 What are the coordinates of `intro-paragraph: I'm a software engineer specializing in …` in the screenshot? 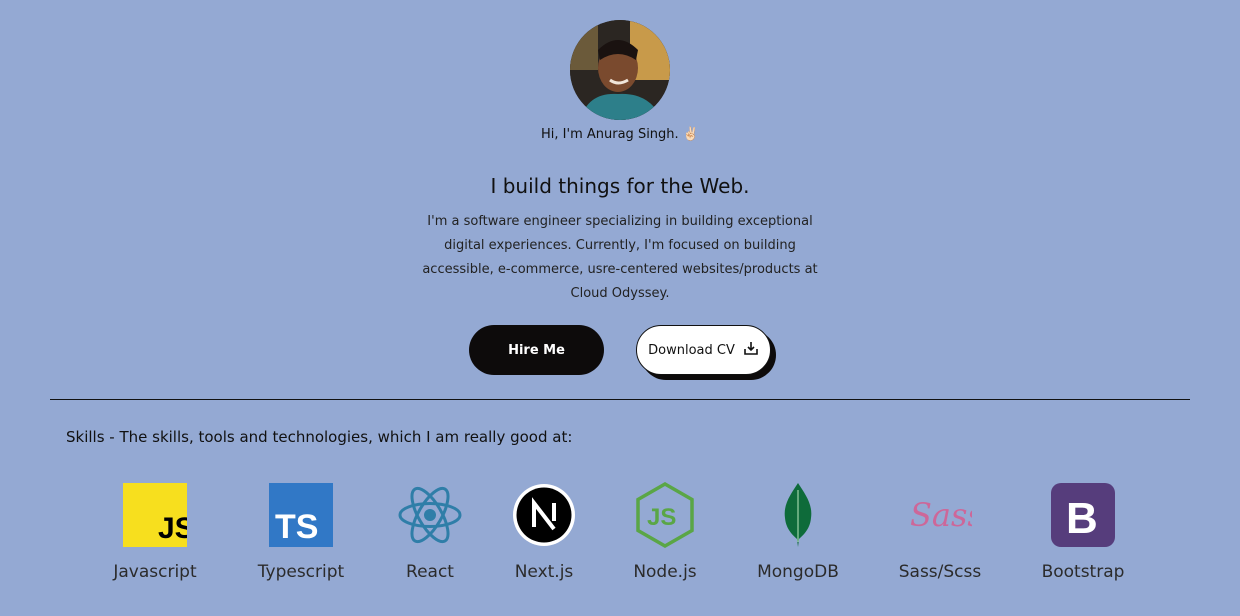 It's located at (620, 257).